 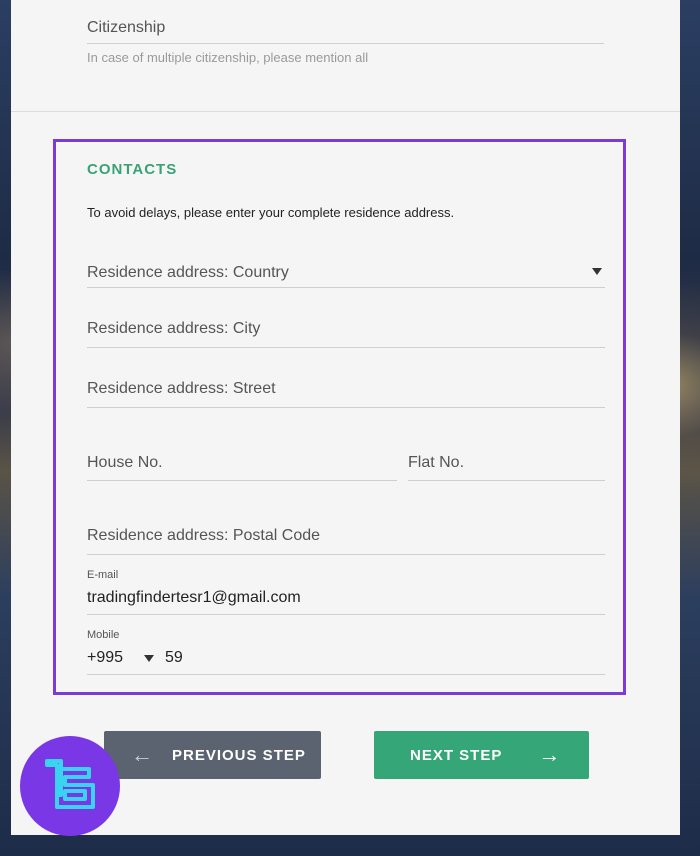 What do you see at coordinates (174, 328) in the screenshot?
I see `city-placeholder: Residence address: City` at bounding box center [174, 328].